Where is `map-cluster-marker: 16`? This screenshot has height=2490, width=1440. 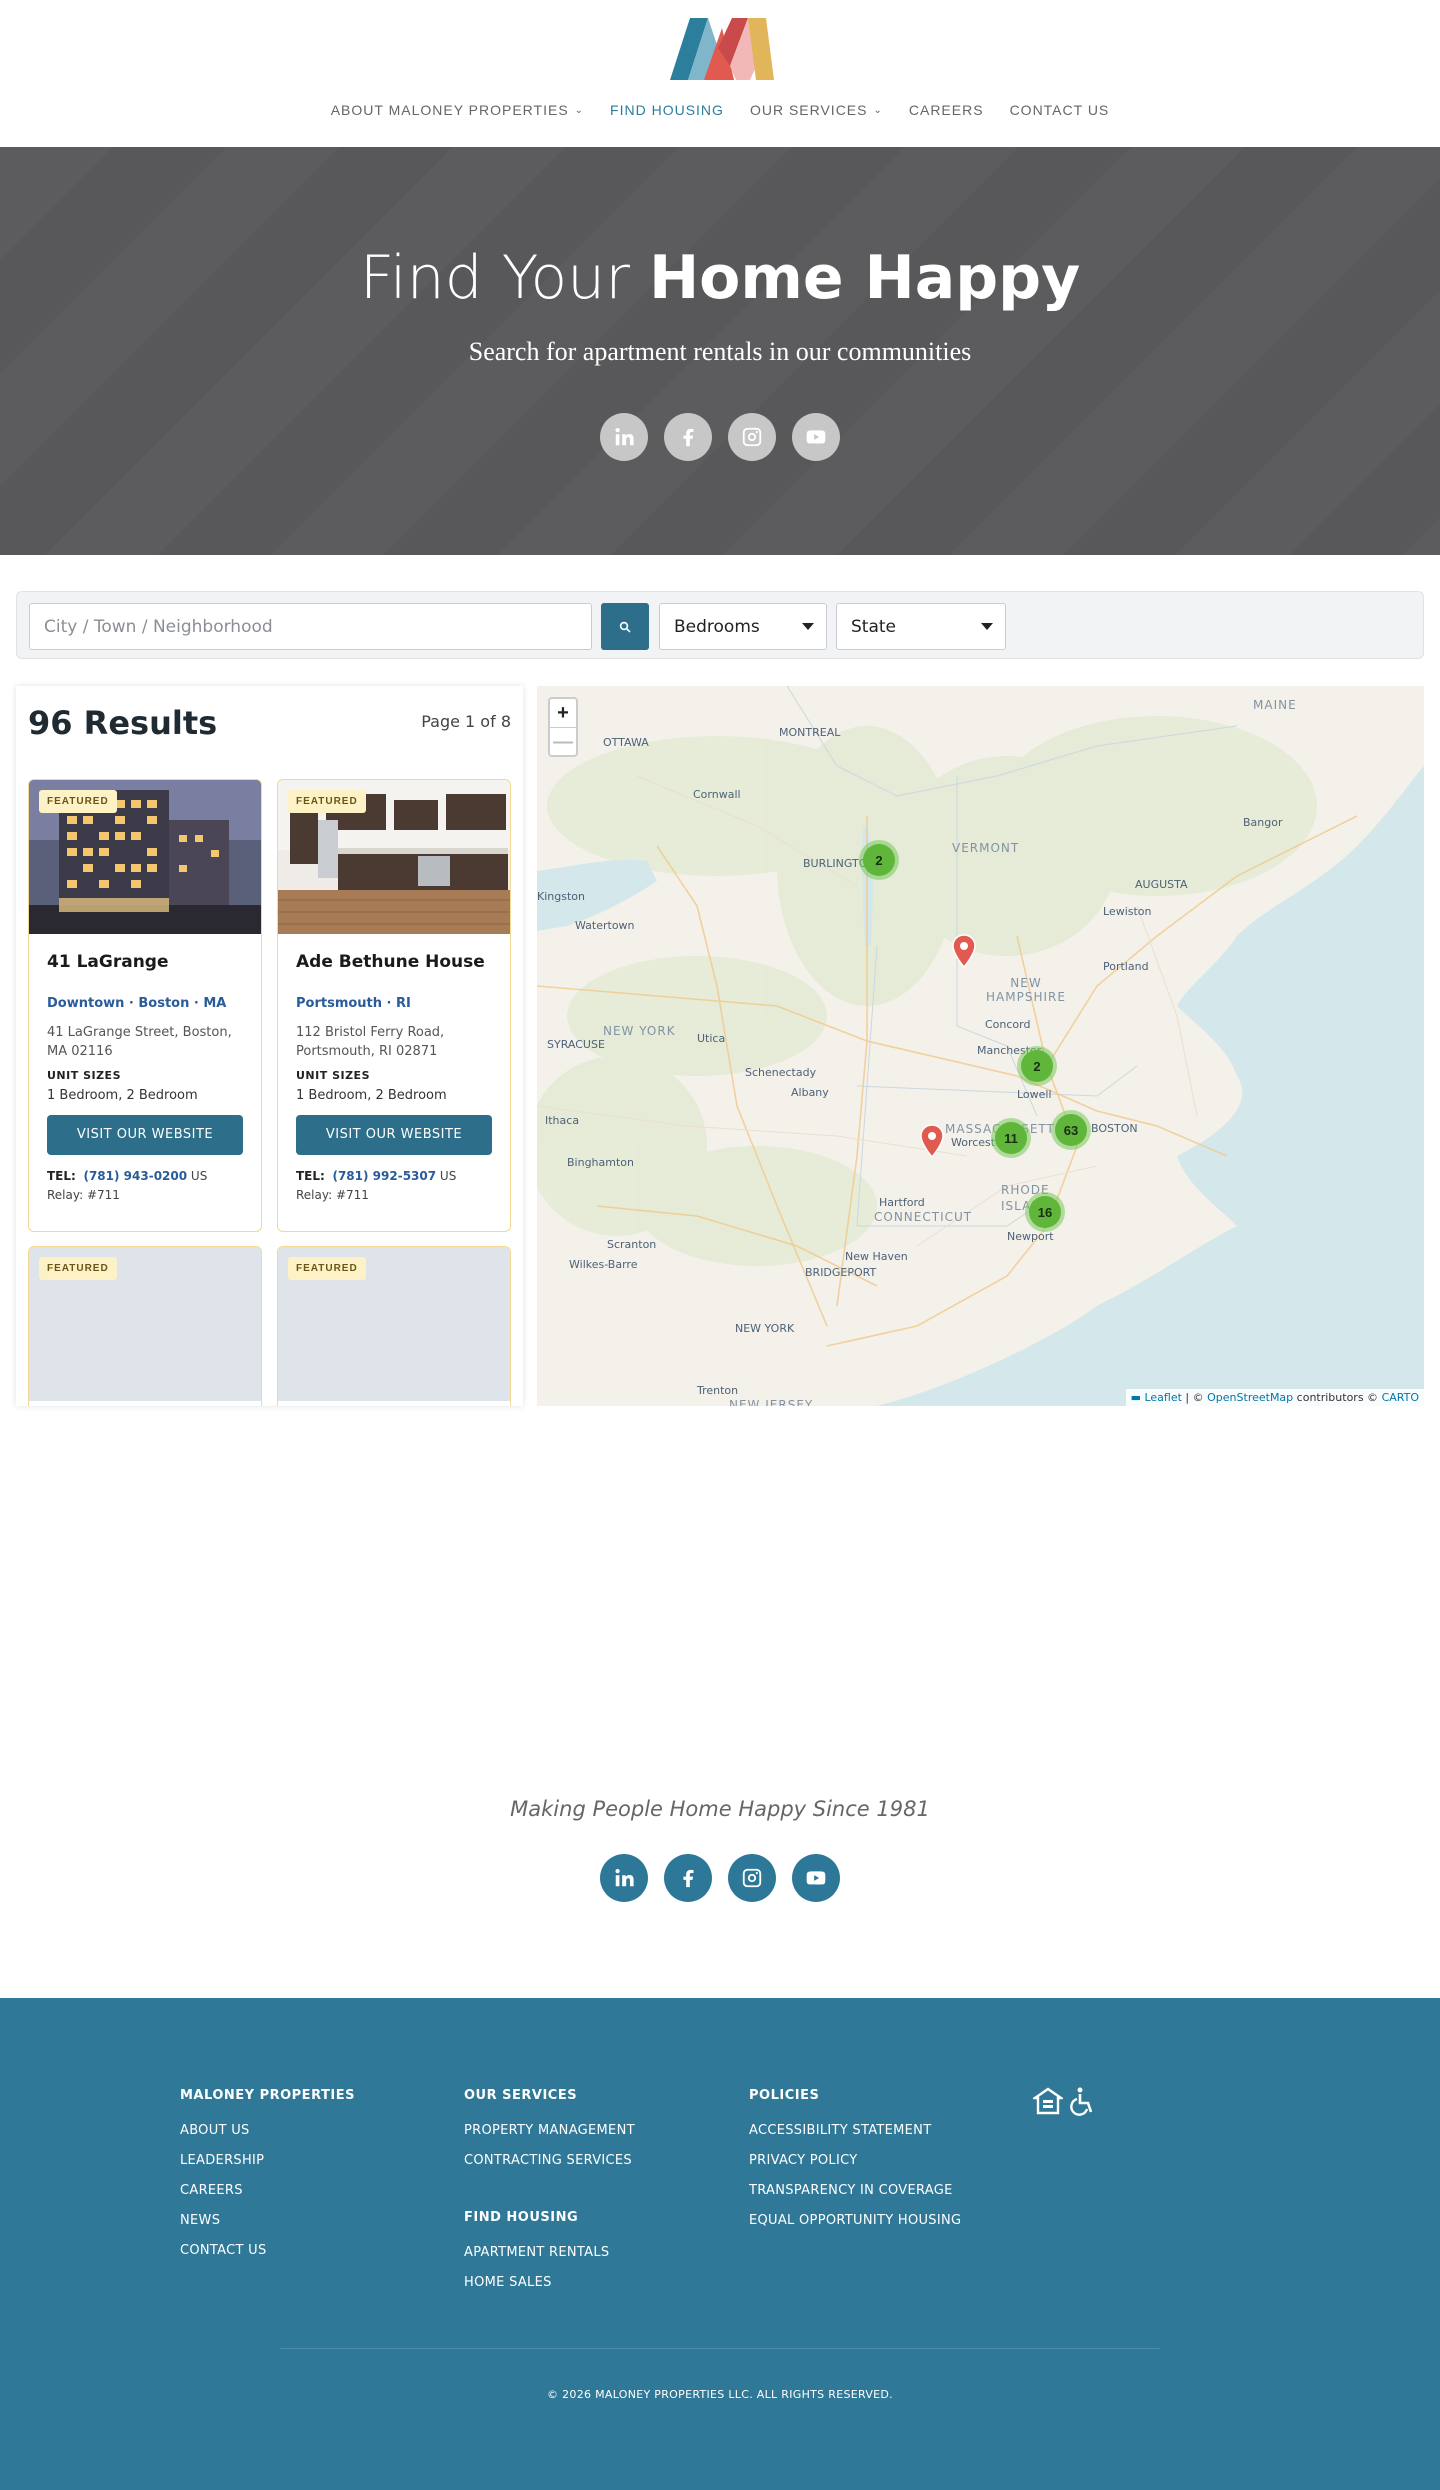
map-cluster-marker: 16 is located at coordinates (1045, 1212).